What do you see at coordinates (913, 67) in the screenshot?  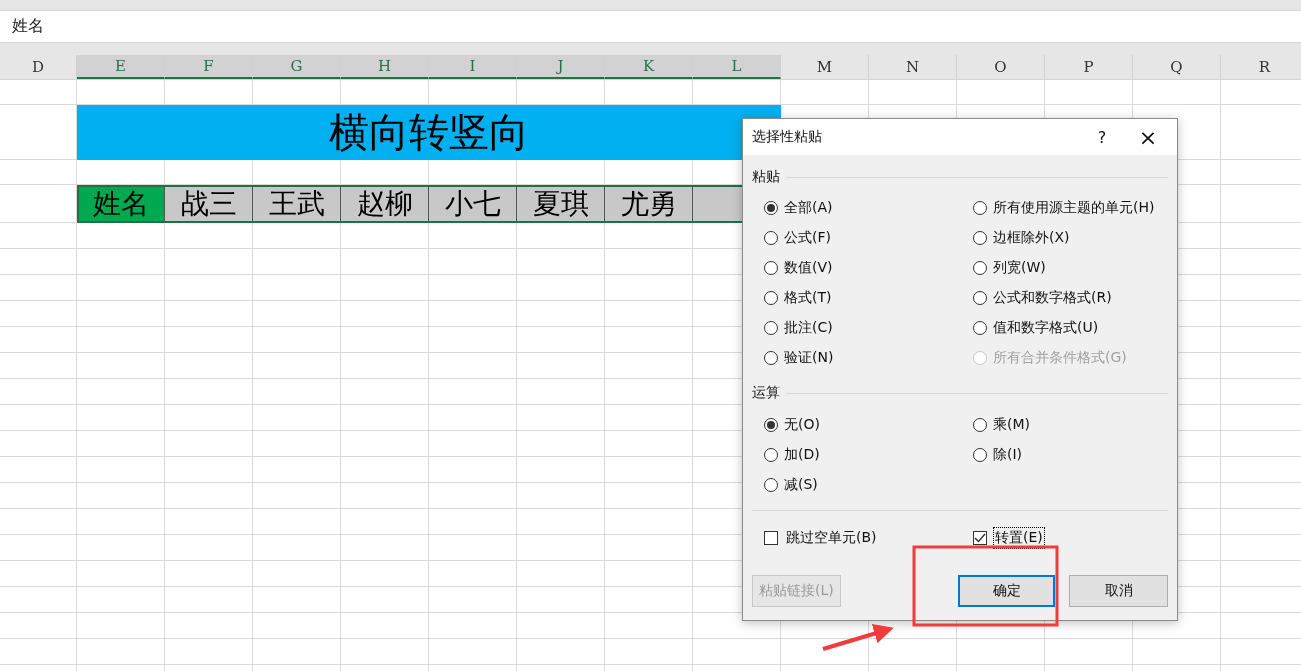 I see `column-header: N` at bounding box center [913, 67].